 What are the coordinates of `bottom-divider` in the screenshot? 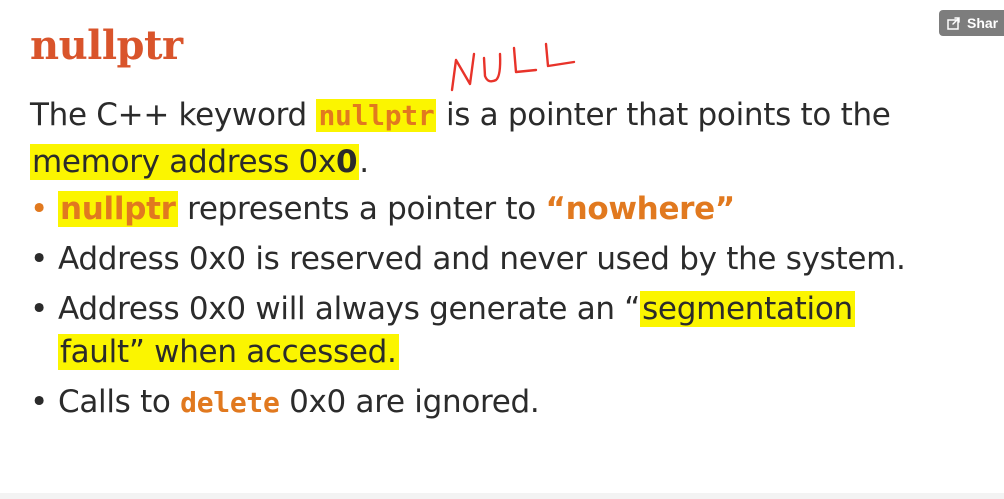 It's located at (502, 496).